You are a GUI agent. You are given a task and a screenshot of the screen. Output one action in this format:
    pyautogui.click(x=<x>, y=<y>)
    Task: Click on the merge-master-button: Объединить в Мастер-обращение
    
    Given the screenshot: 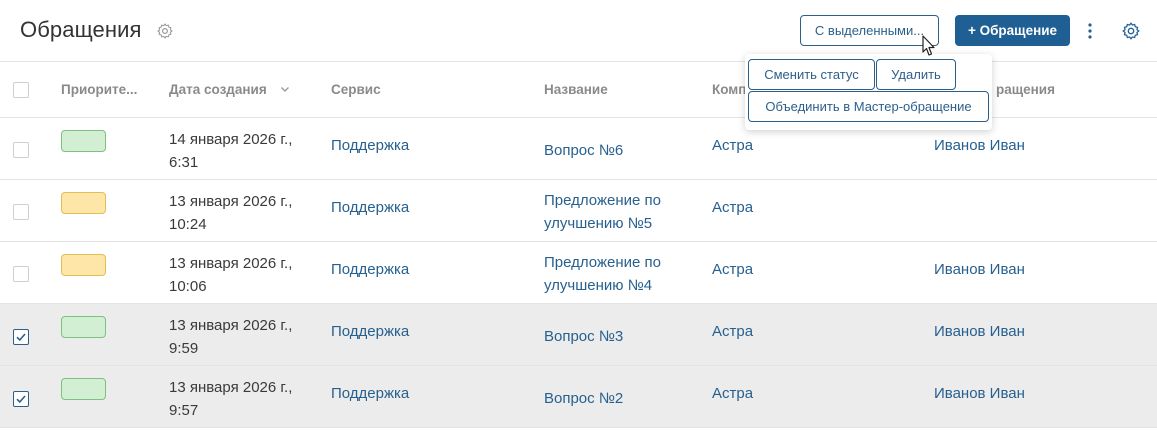 What is the action you would take?
    pyautogui.click(x=868, y=106)
    